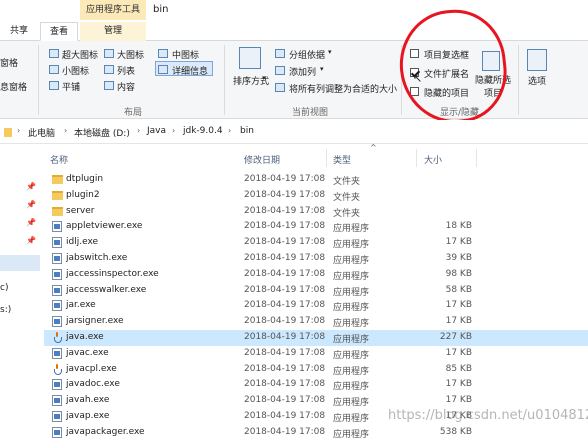  What do you see at coordinates (316, 243) in the screenshot?
I see `file-row: idlj.exe 2018-04-19 17:08 应用程序 17 KB` at bounding box center [316, 243].